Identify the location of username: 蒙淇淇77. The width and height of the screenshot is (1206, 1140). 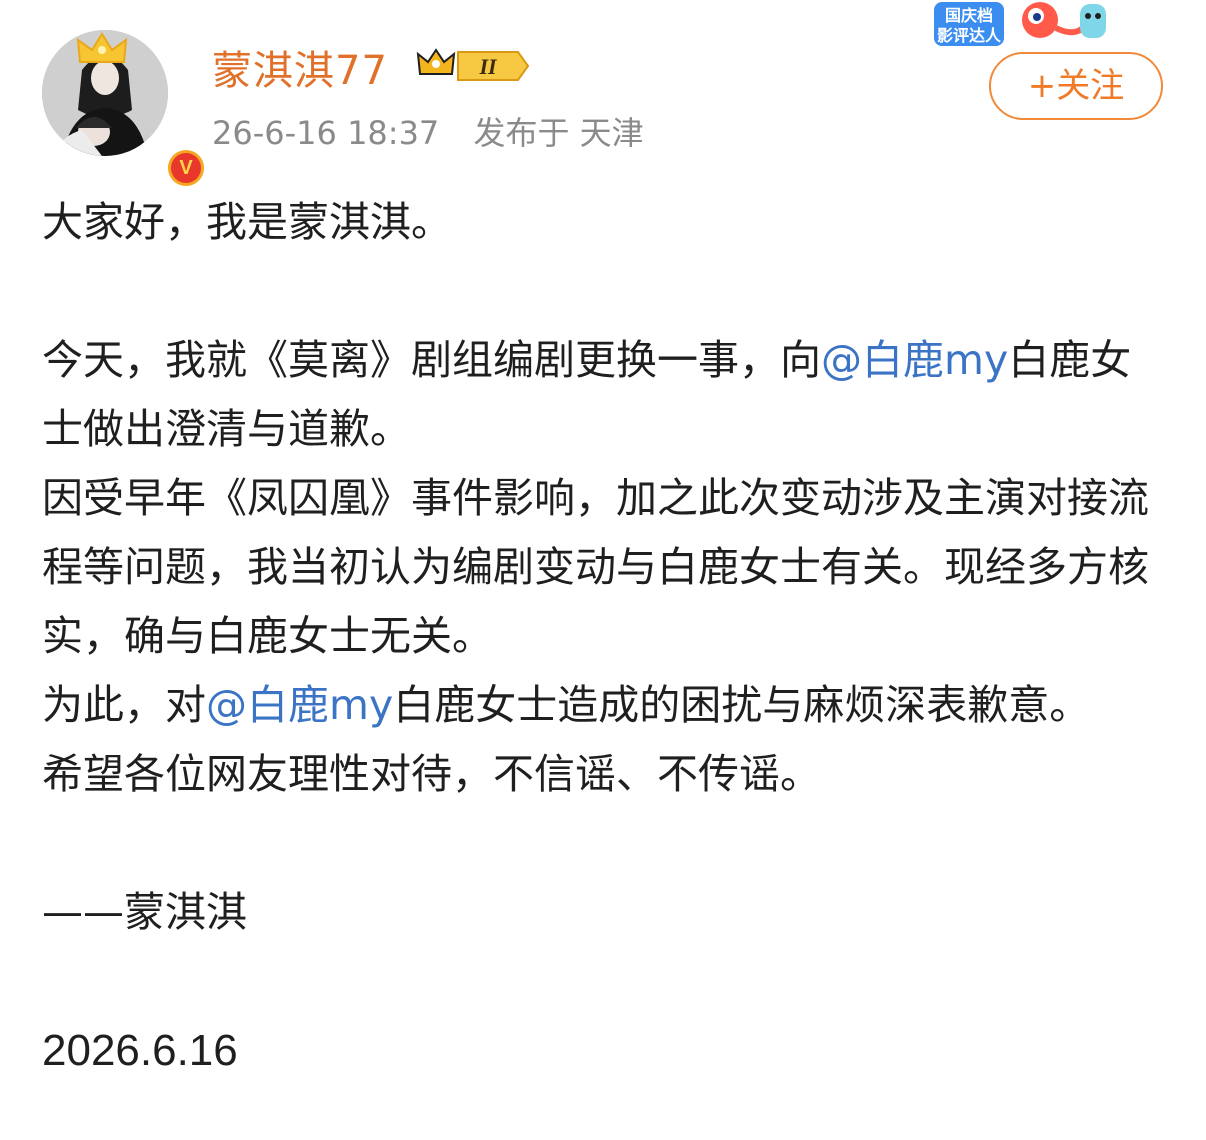
(300, 67).